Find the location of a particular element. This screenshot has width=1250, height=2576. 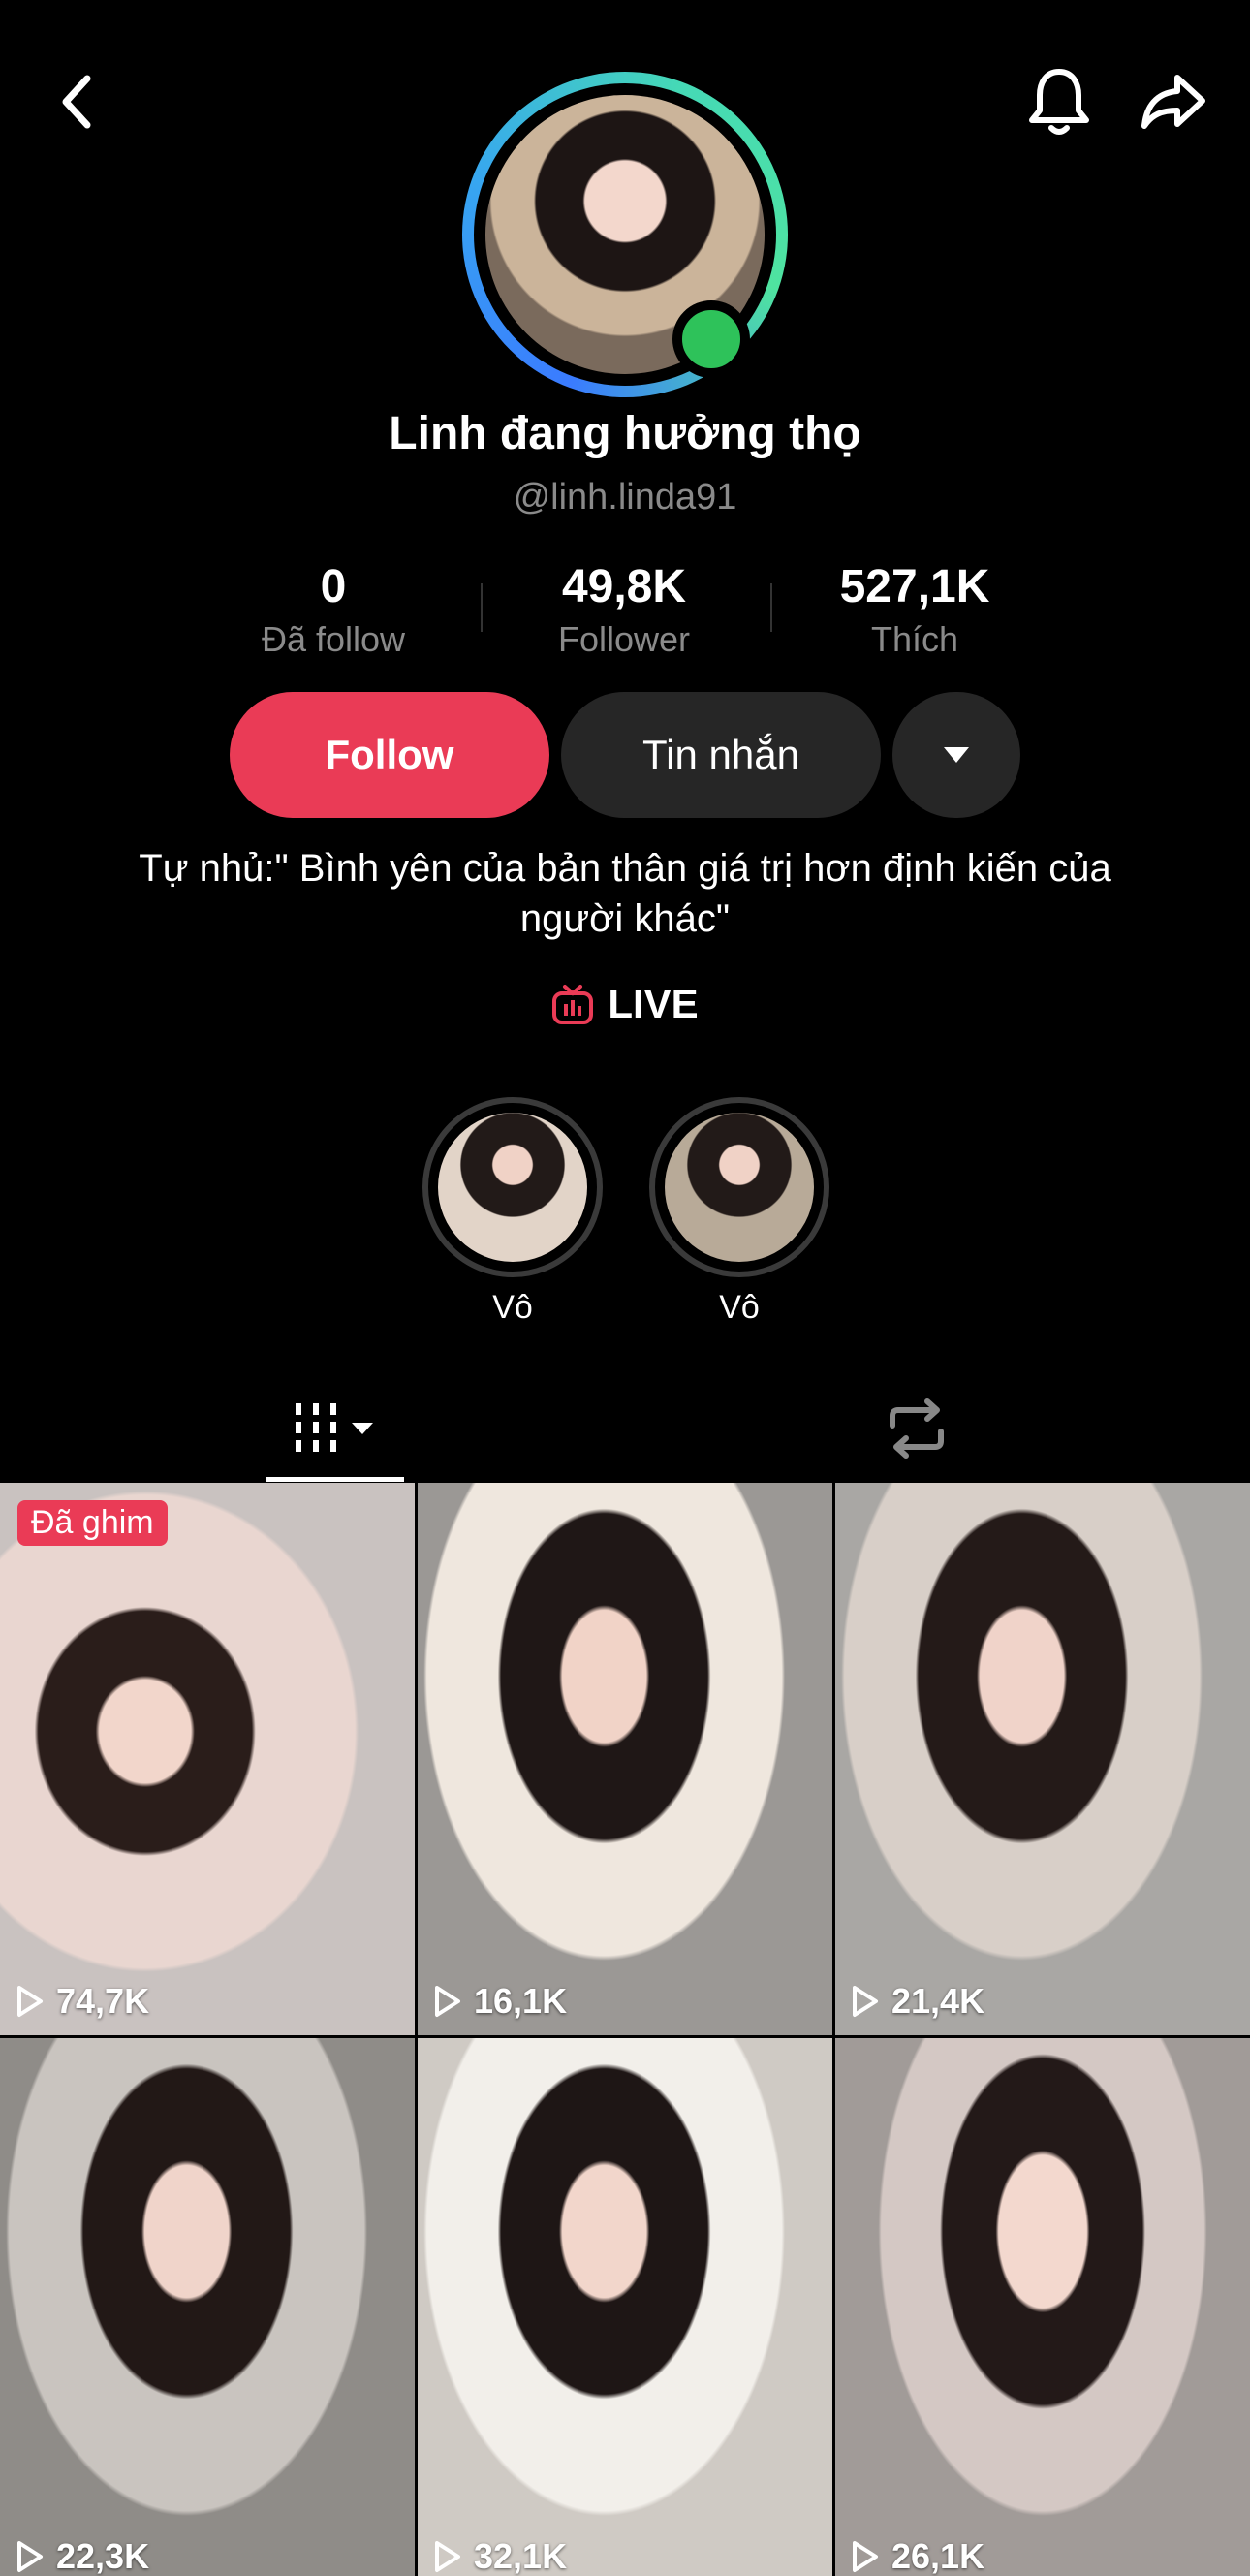

share-button is located at coordinates (1173, 101).